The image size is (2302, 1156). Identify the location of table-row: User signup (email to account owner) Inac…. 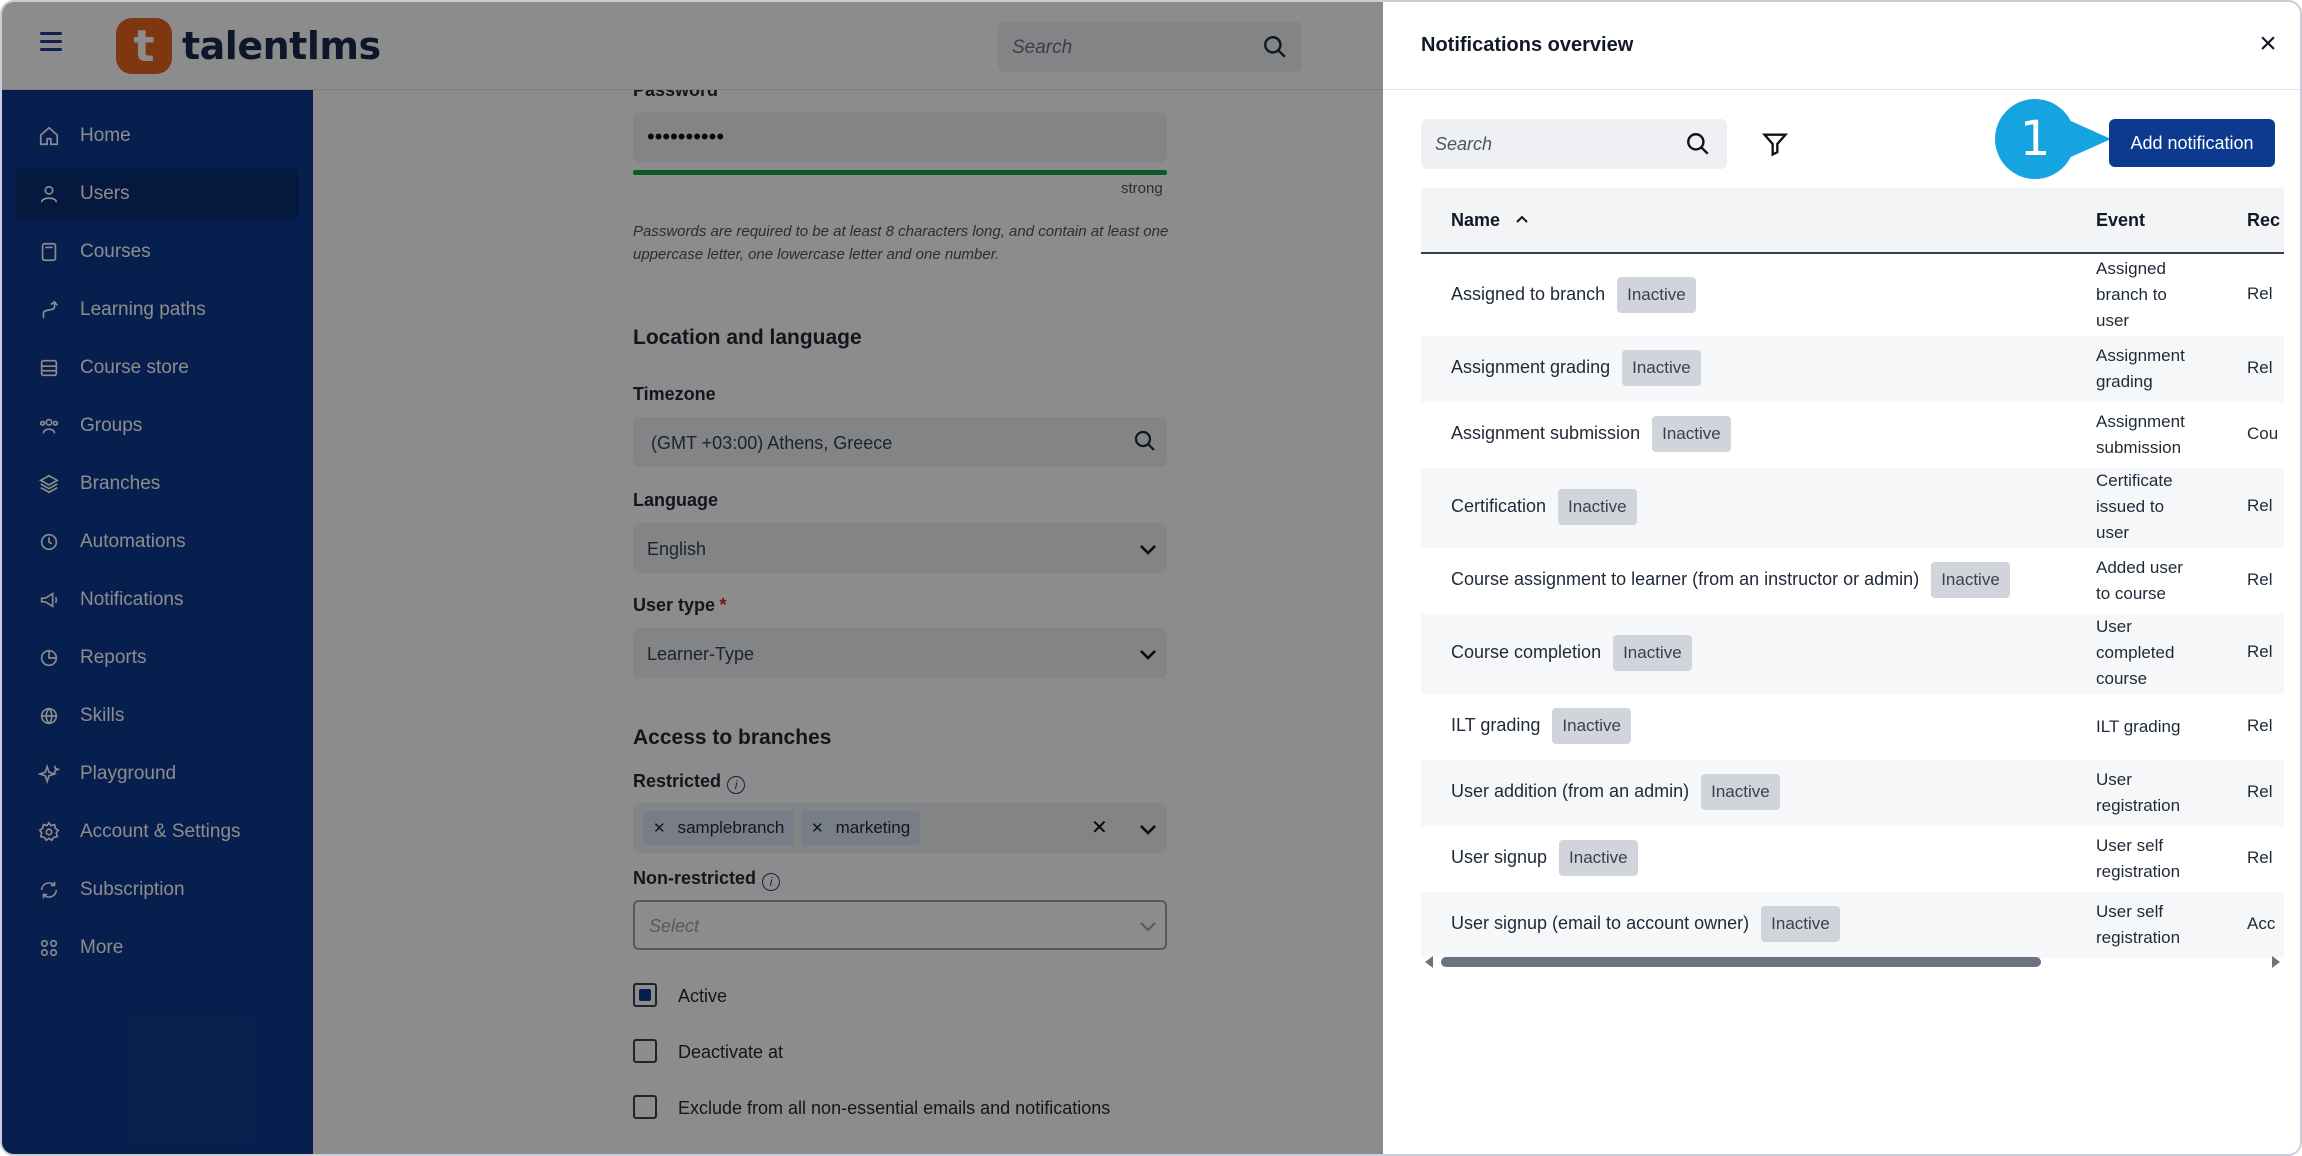
(1852, 925).